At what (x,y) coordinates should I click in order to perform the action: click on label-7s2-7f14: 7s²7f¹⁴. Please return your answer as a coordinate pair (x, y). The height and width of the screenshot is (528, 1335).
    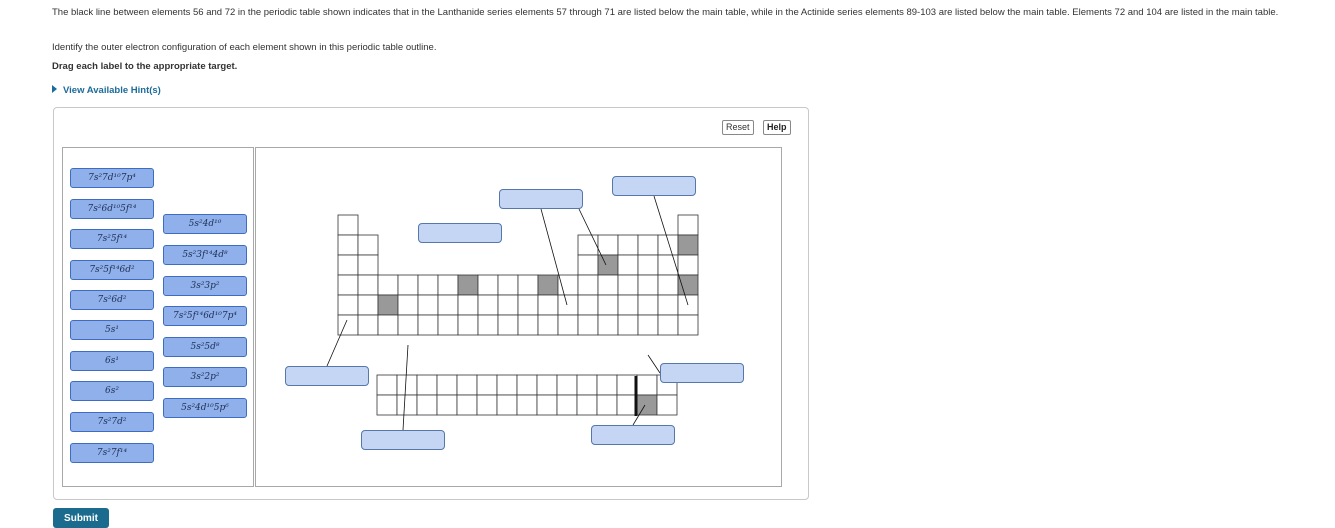
    Looking at the image, I should click on (112, 453).